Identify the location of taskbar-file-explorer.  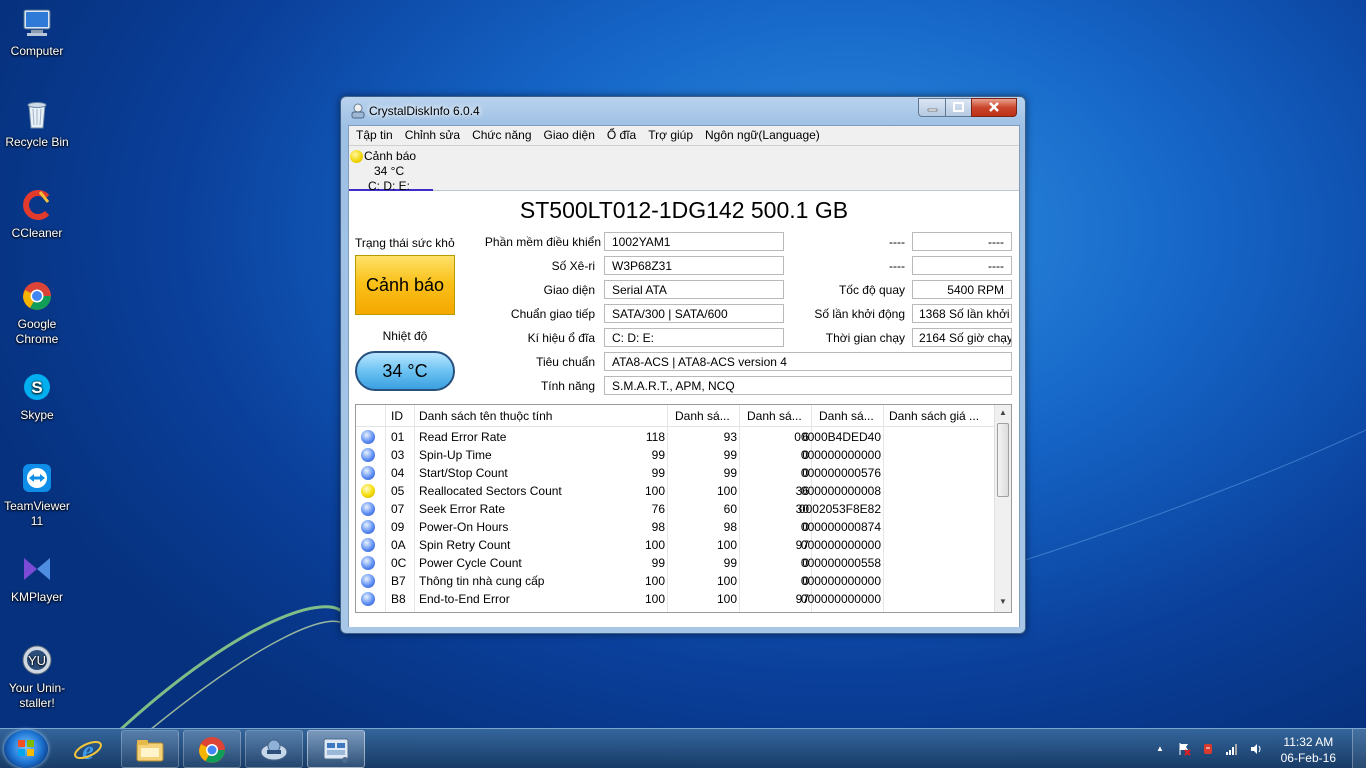
(150, 749).